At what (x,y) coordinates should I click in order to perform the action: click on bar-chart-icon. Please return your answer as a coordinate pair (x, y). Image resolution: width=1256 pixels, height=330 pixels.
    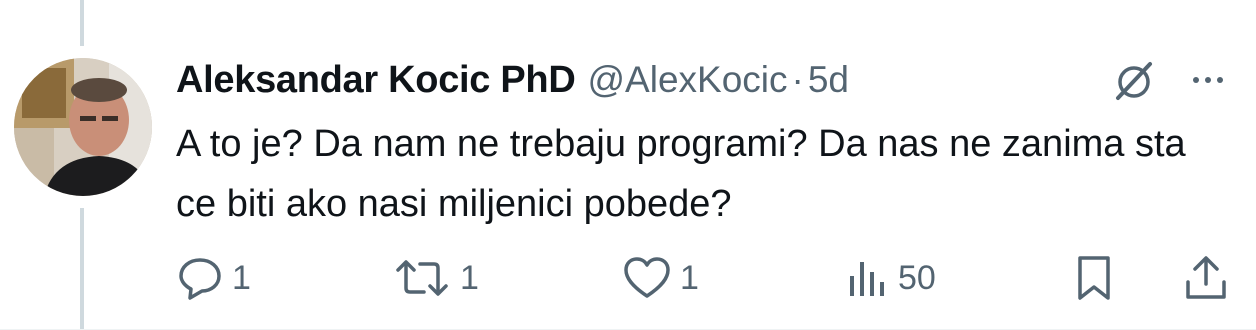
    Looking at the image, I should click on (868, 278).